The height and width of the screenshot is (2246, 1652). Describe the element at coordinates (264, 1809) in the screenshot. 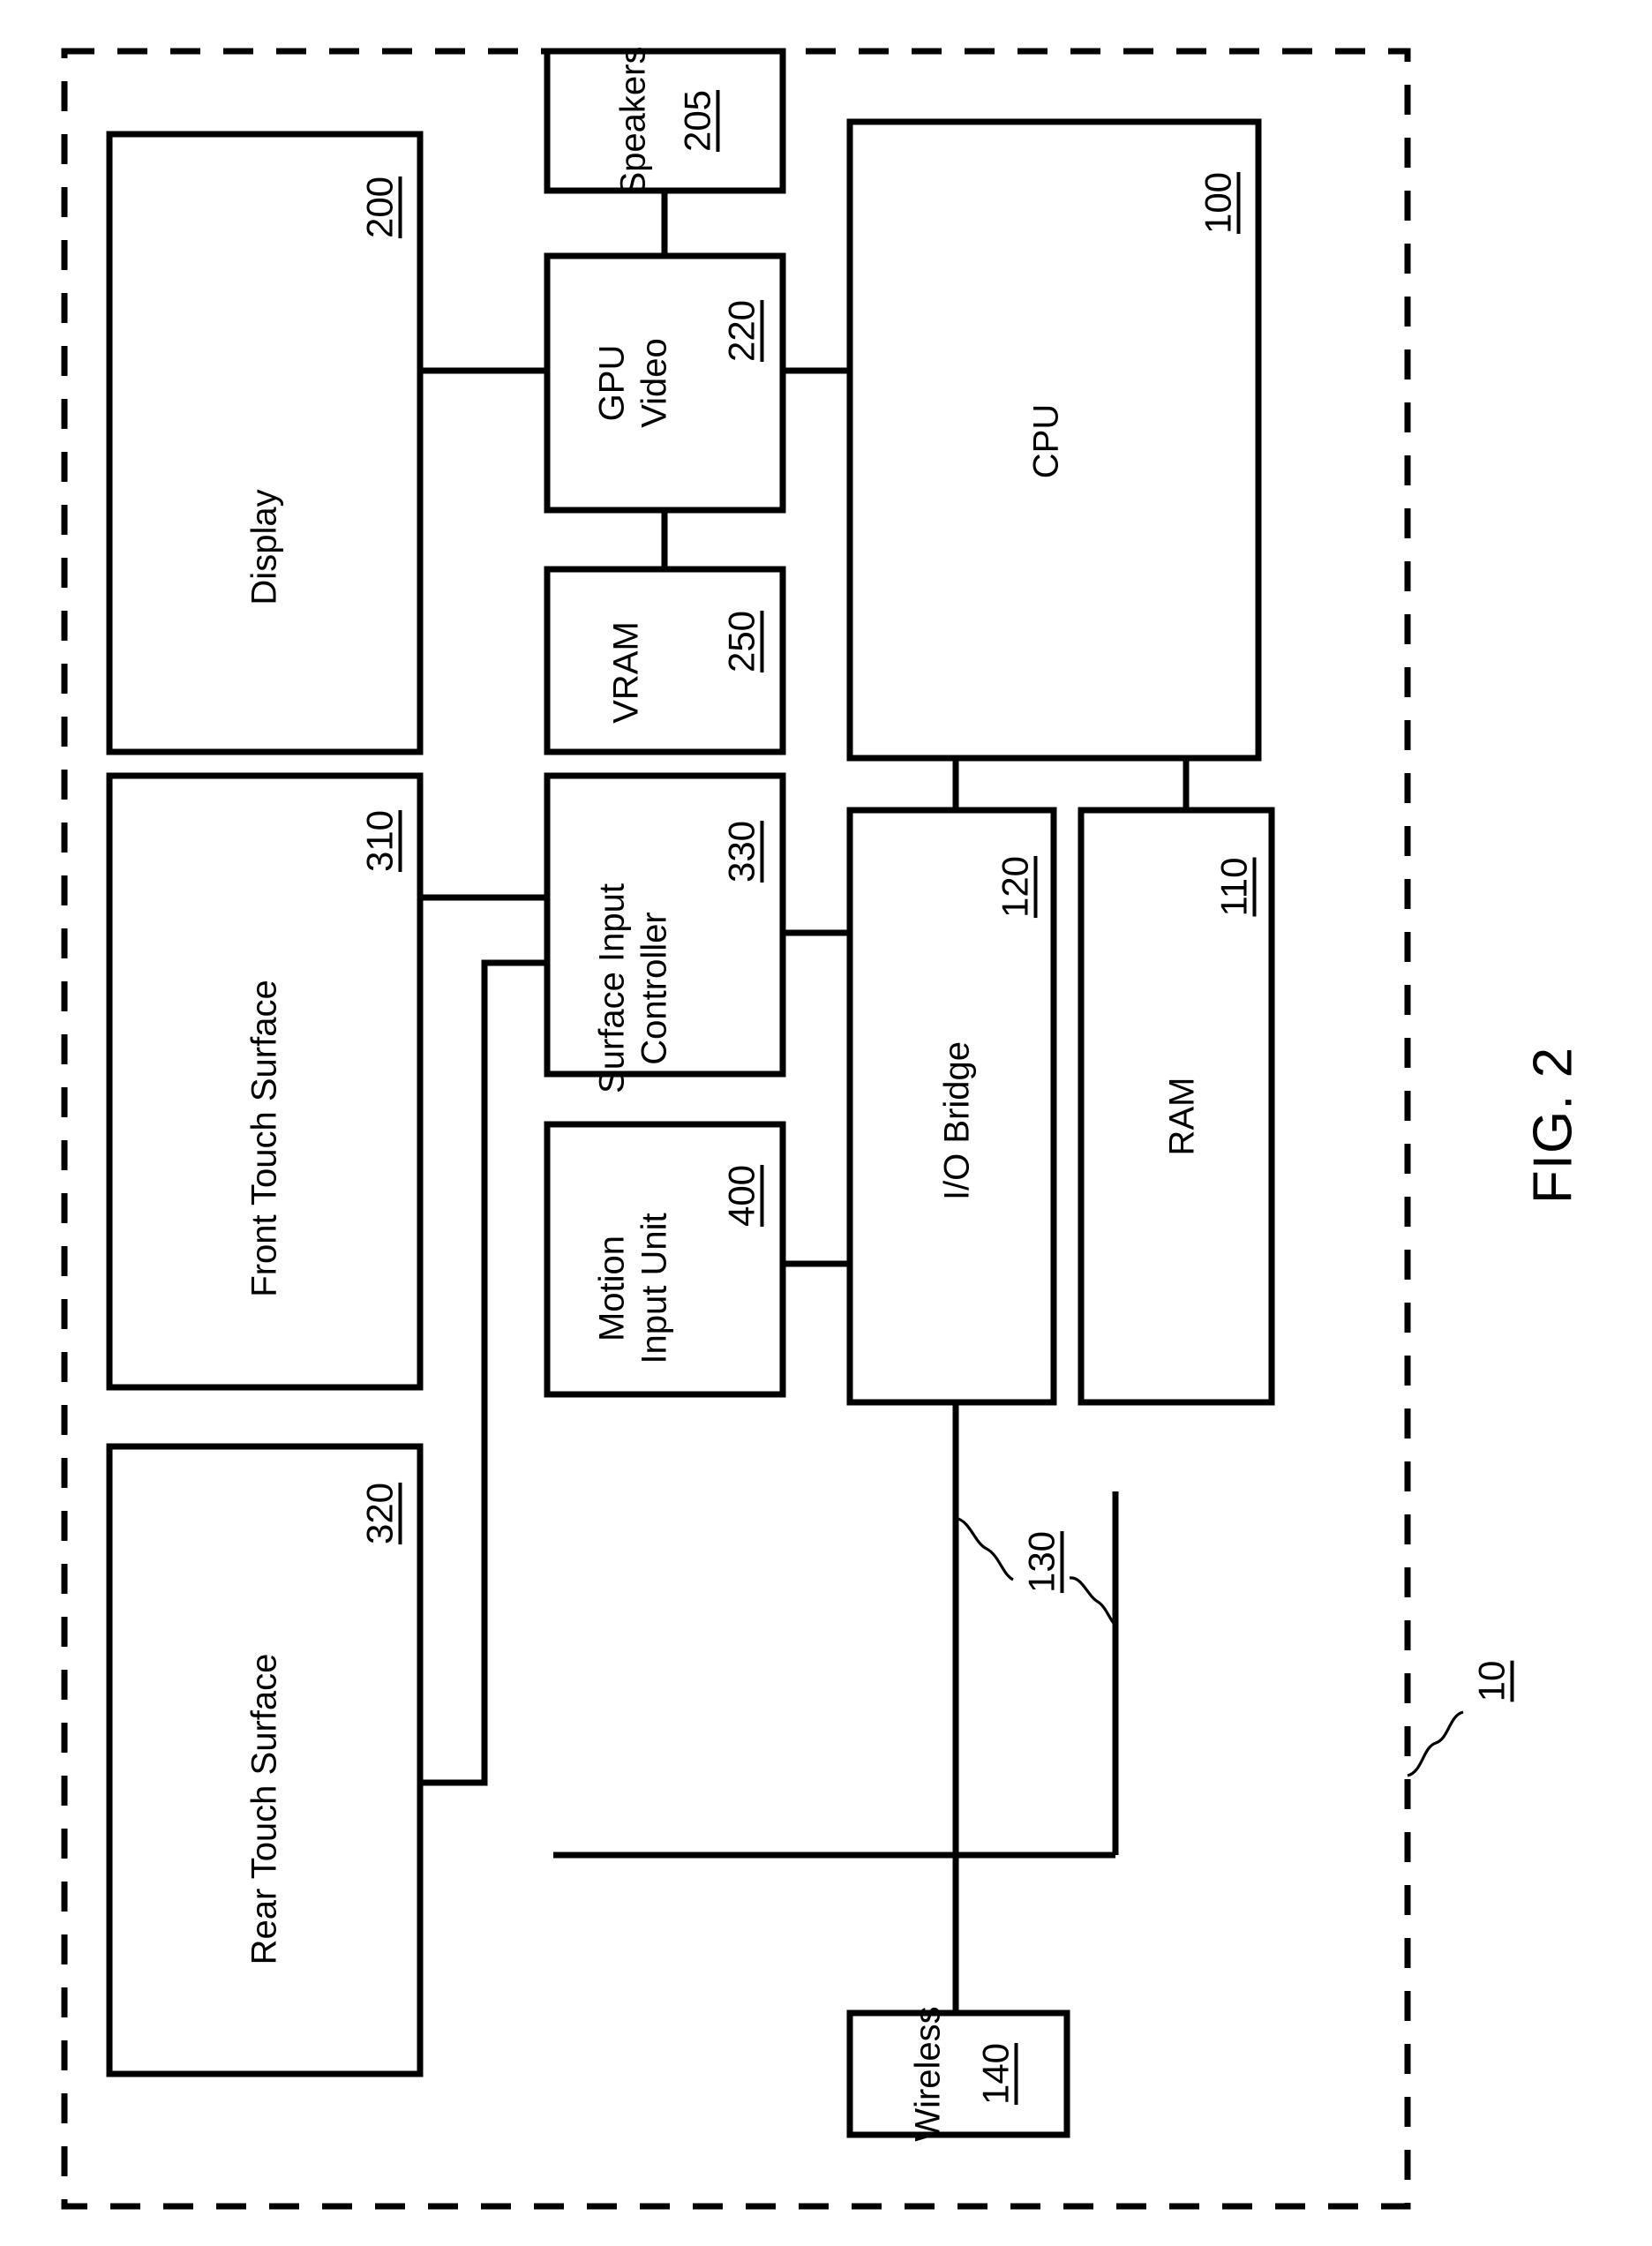

I see `label-rear-touch: Rear Touch Surface` at that location.